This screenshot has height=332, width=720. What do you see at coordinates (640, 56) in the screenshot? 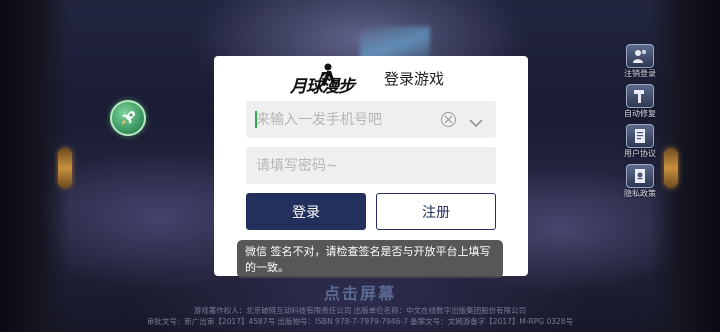
I see `user-logout-icon` at bounding box center [640, 56].